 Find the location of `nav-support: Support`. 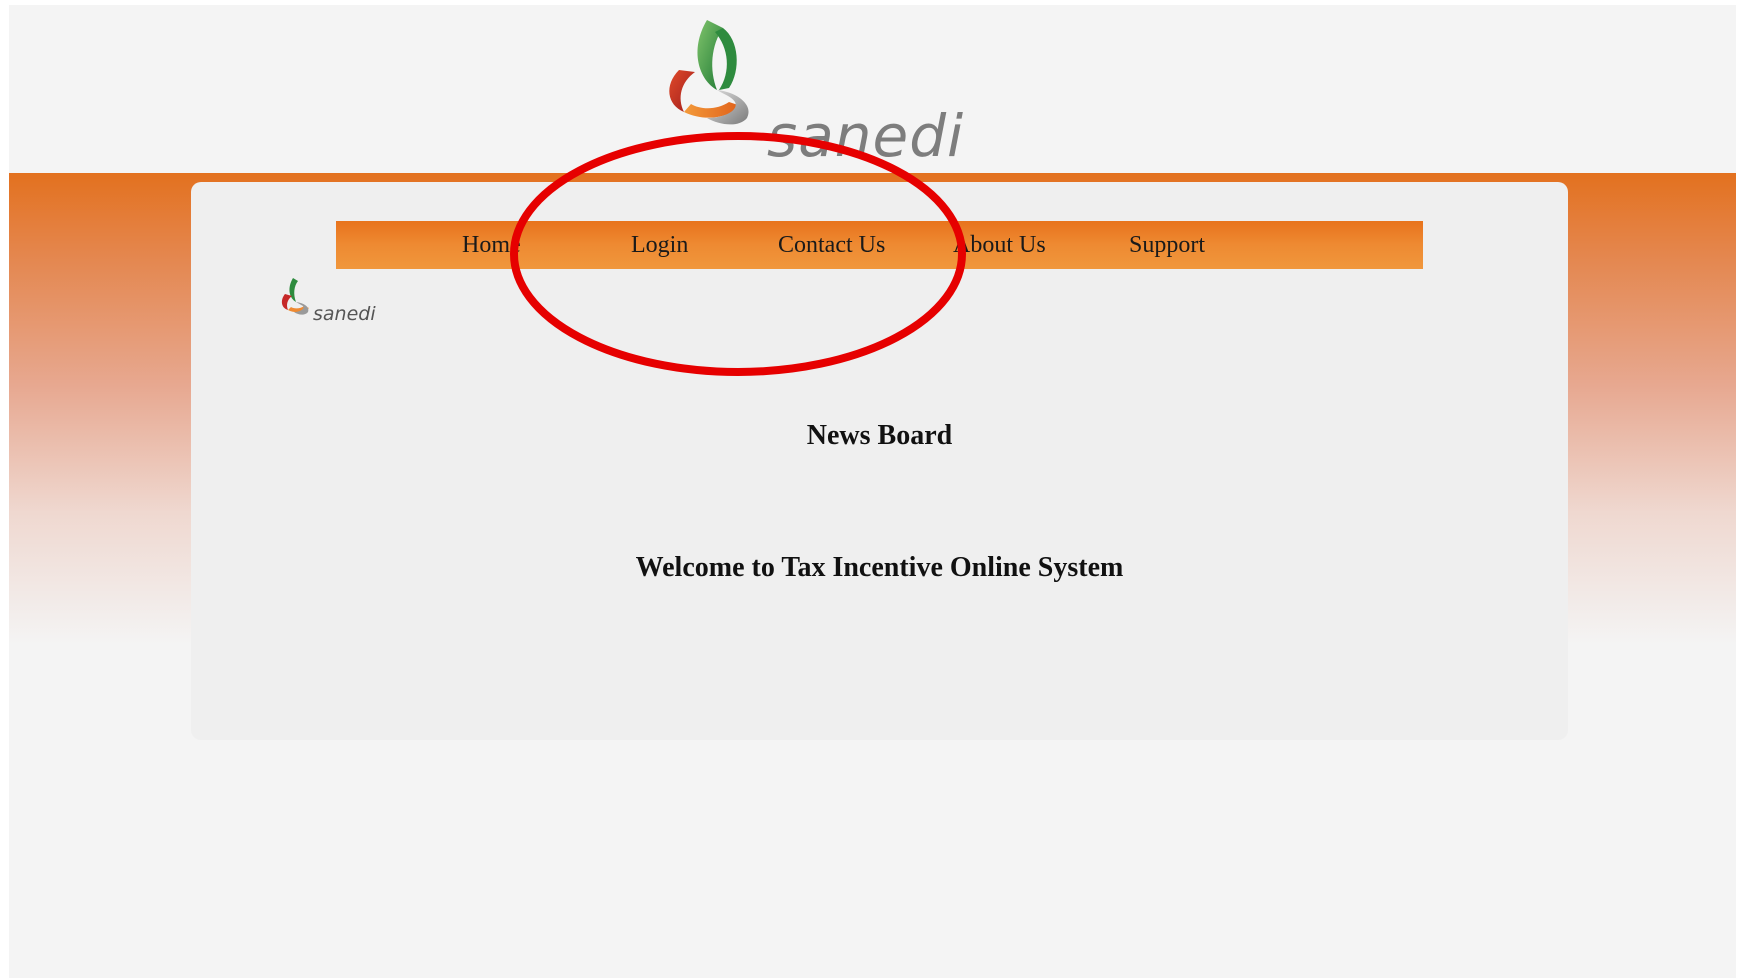

nav-support: Support is located at coordinates (1167, 245).